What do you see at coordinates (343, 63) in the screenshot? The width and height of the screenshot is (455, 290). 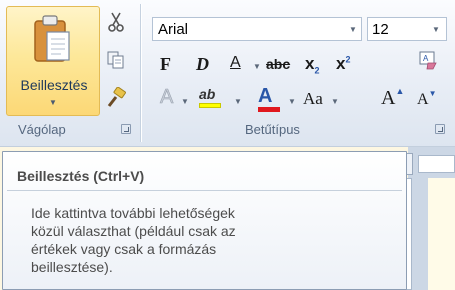 I see `superscript-button: x2` at bounding box center [343, 63].